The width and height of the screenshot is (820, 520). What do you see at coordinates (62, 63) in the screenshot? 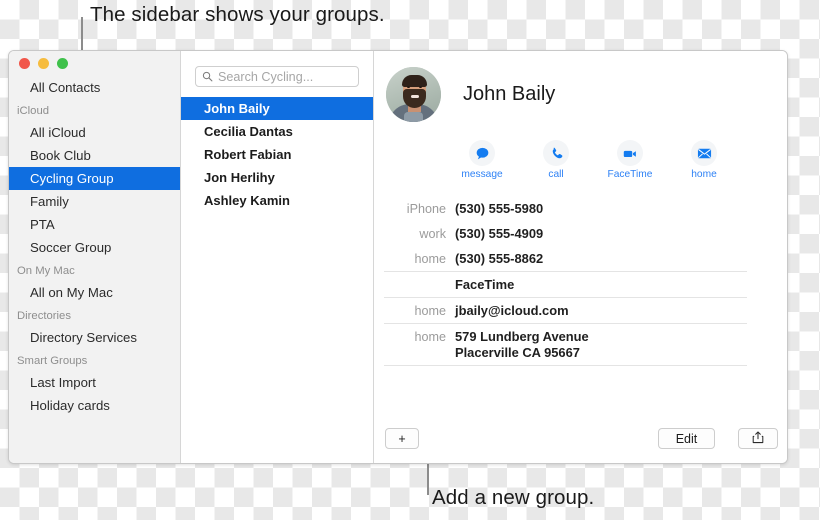
I see `zoom-window-button` at bounding box center [62, 63].